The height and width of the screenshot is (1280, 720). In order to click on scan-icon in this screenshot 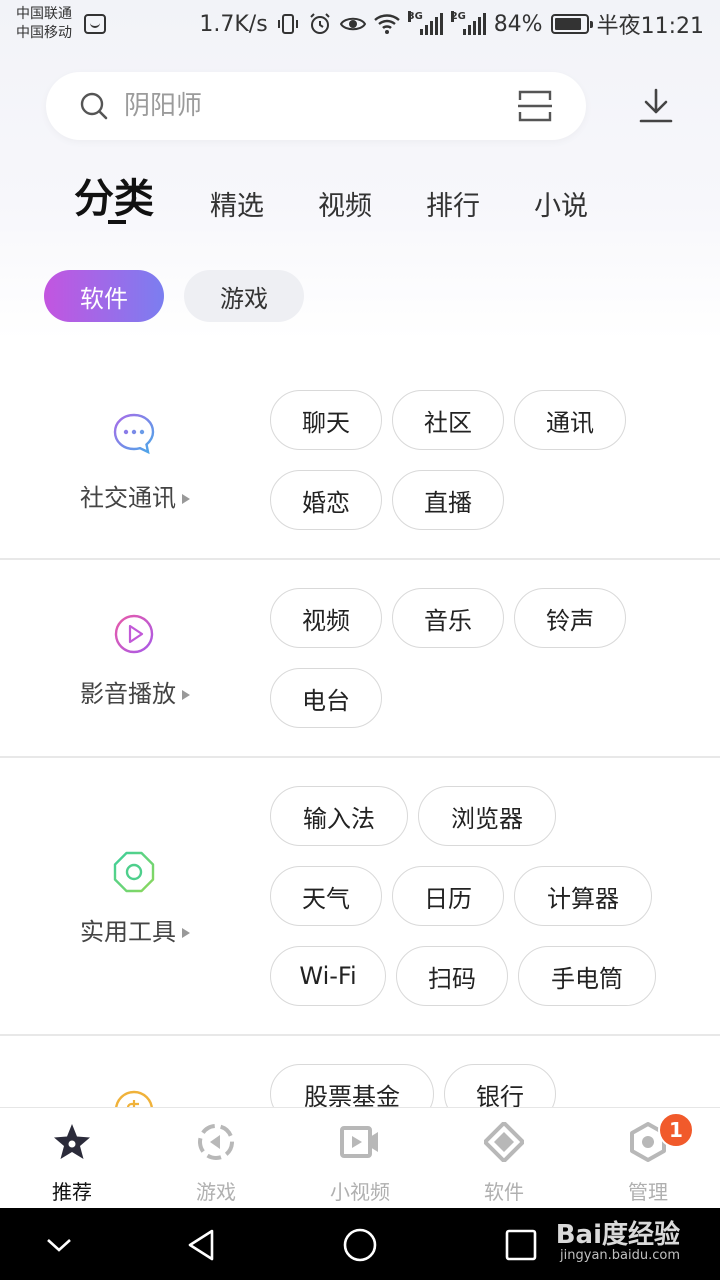, I will do `click(535, 106)`.